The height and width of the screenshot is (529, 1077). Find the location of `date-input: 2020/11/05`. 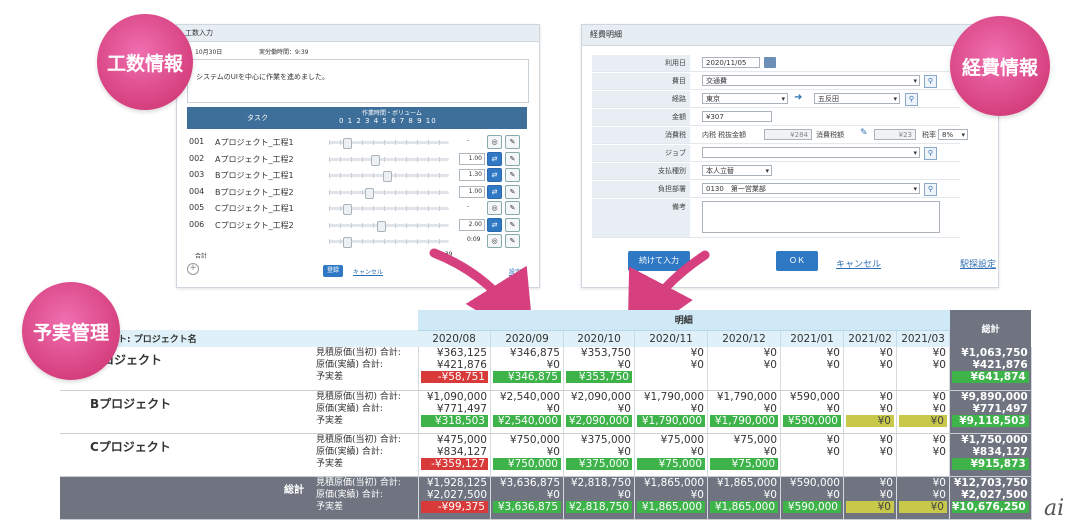

date-input: 2020/11/05 is located at coordinates (731, 62).